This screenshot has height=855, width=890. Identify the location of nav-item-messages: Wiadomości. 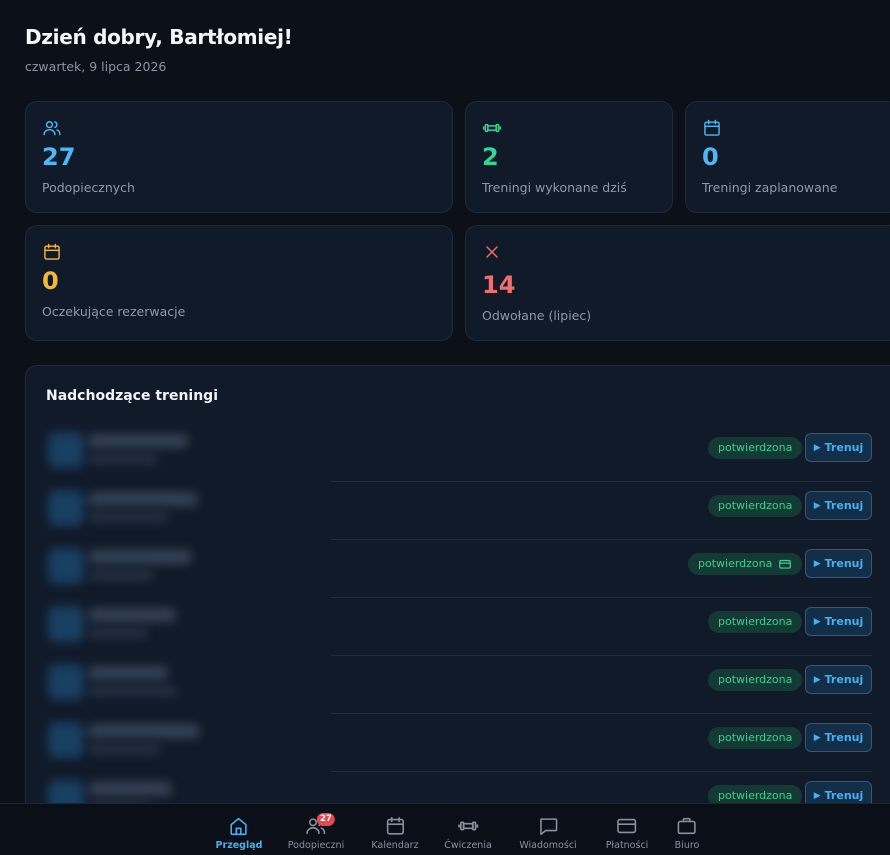
(548, 835).